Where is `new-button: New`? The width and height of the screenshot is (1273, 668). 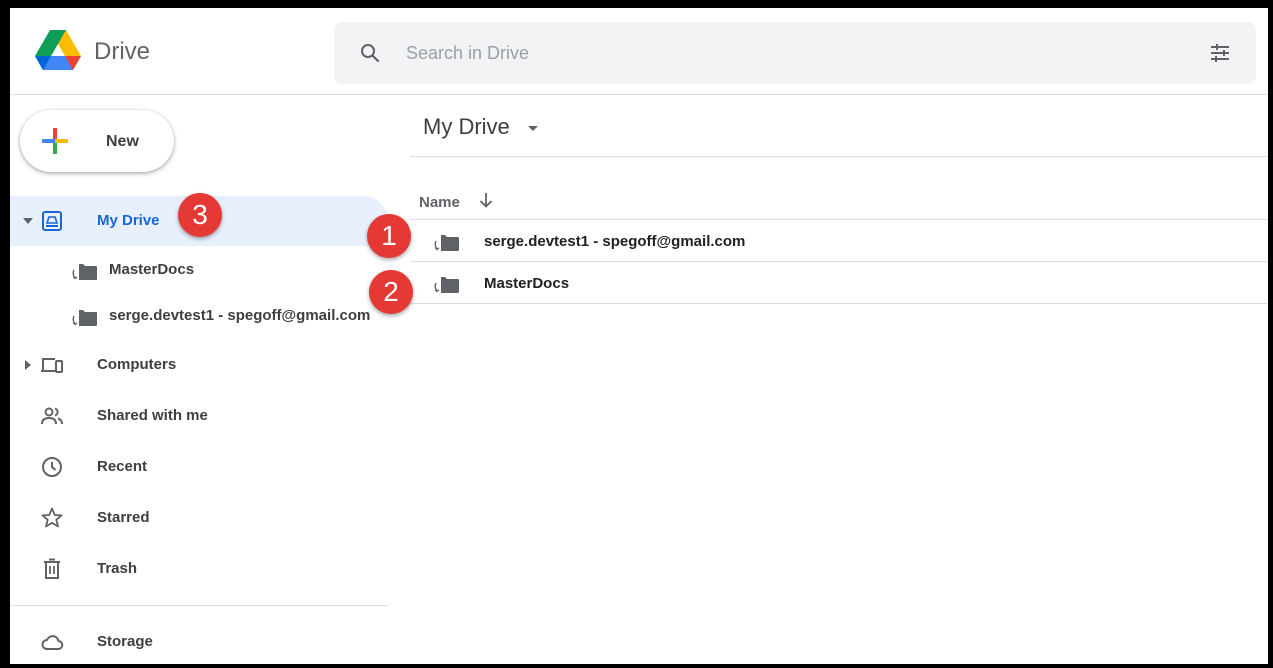
new-button: New is located at coordinates (97, 141).